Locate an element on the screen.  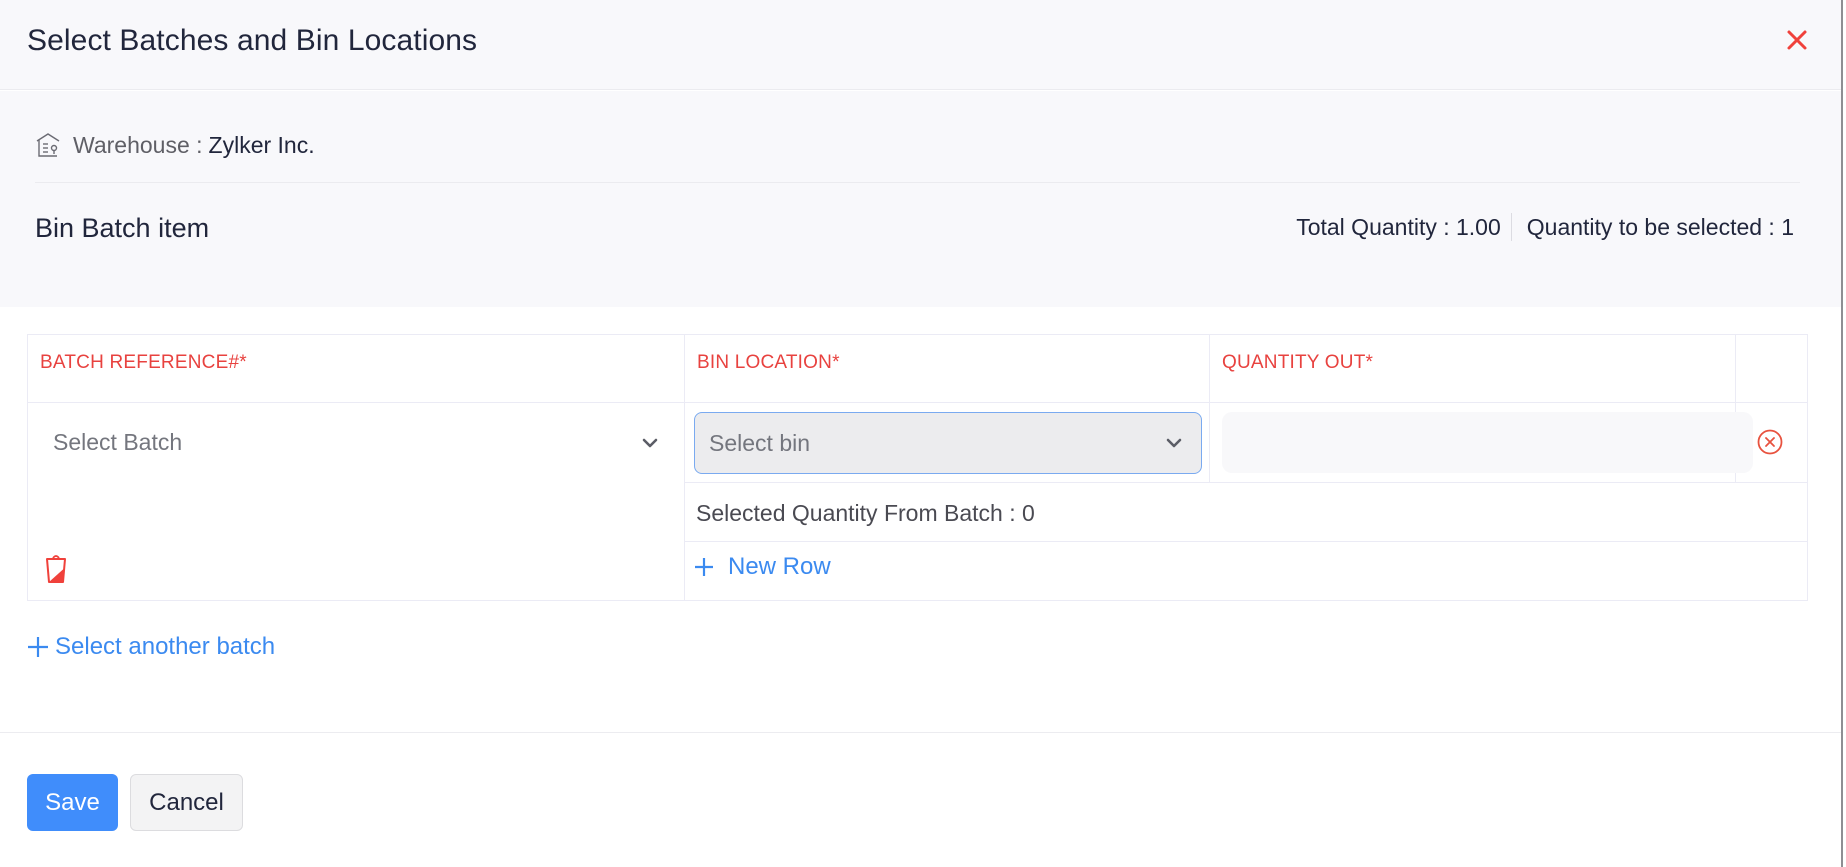
remove-row-button is located at coordinates (1770, 442).